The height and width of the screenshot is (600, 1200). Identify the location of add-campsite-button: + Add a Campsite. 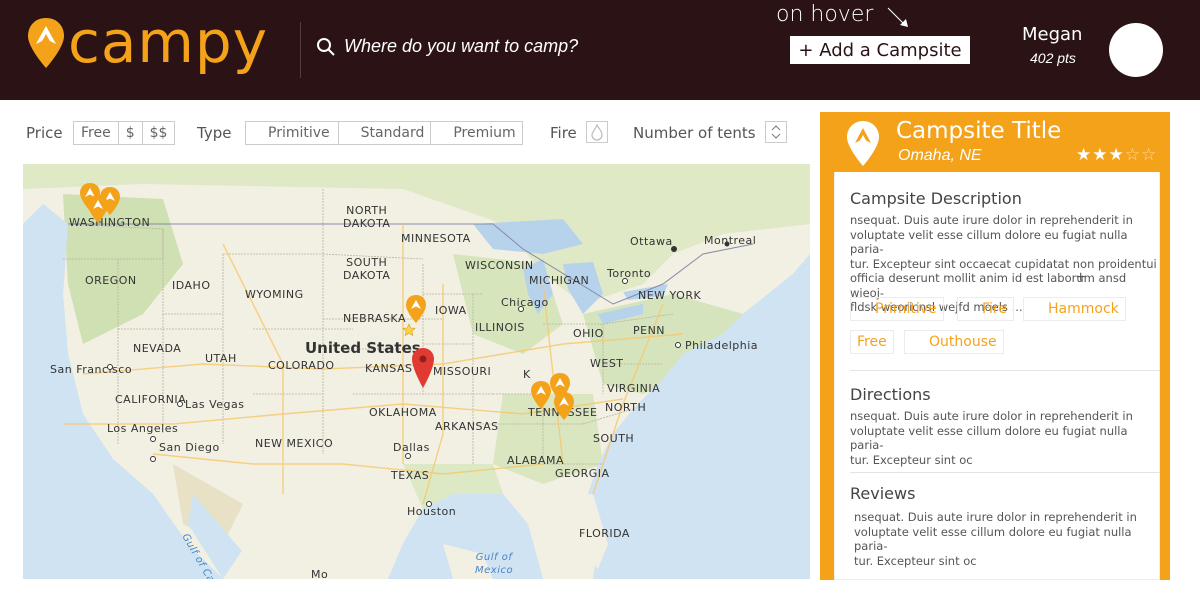
(880, 50).